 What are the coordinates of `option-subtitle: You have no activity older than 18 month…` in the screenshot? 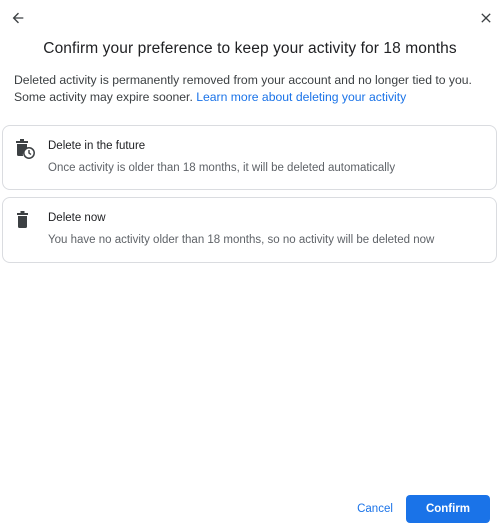 It's located at (241, 240).